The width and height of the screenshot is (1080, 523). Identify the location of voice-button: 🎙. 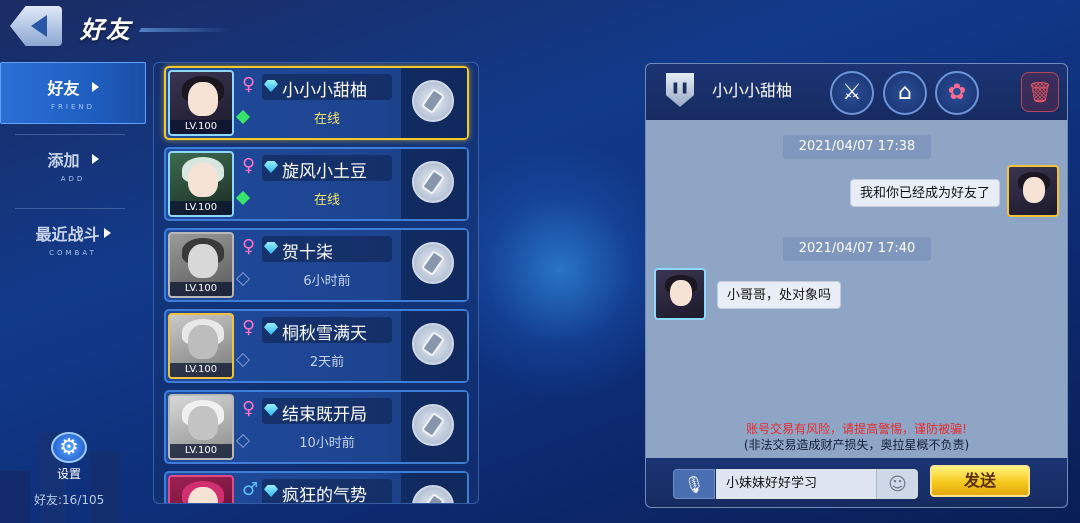
(694, 484).